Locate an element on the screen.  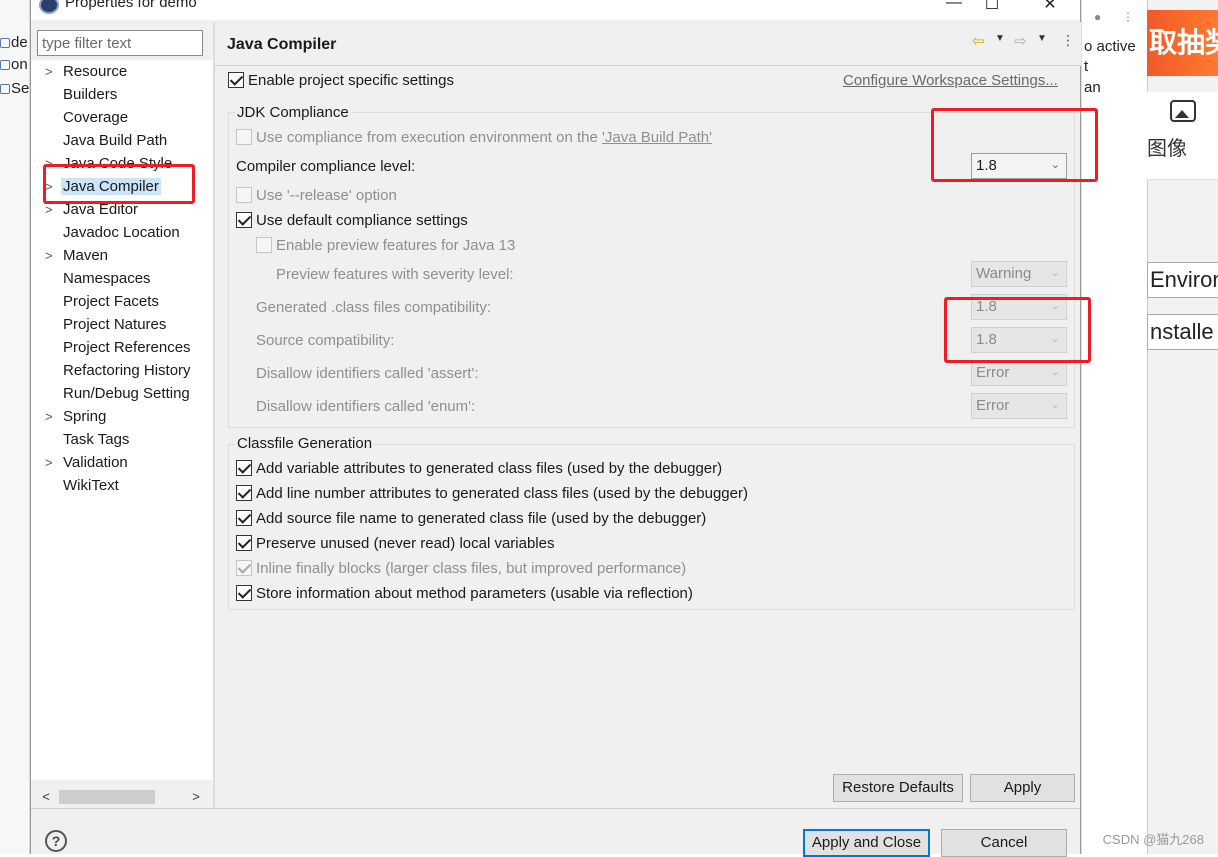
tree-horizontal-scrollbar: < > is located at coordinates (121, 797).